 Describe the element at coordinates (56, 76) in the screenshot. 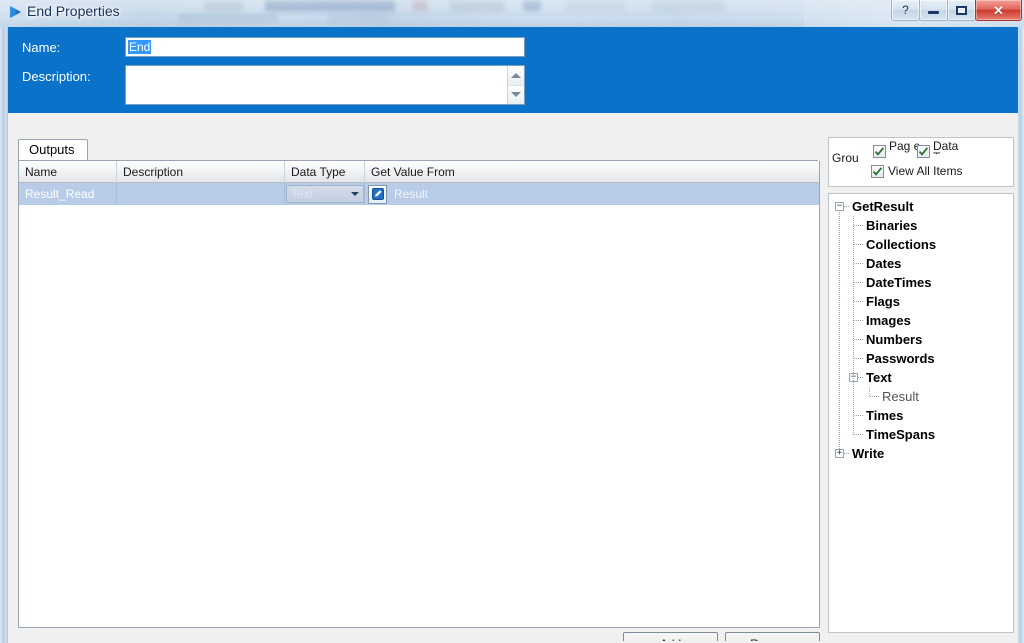

I see `description-label: Description:` at that location.